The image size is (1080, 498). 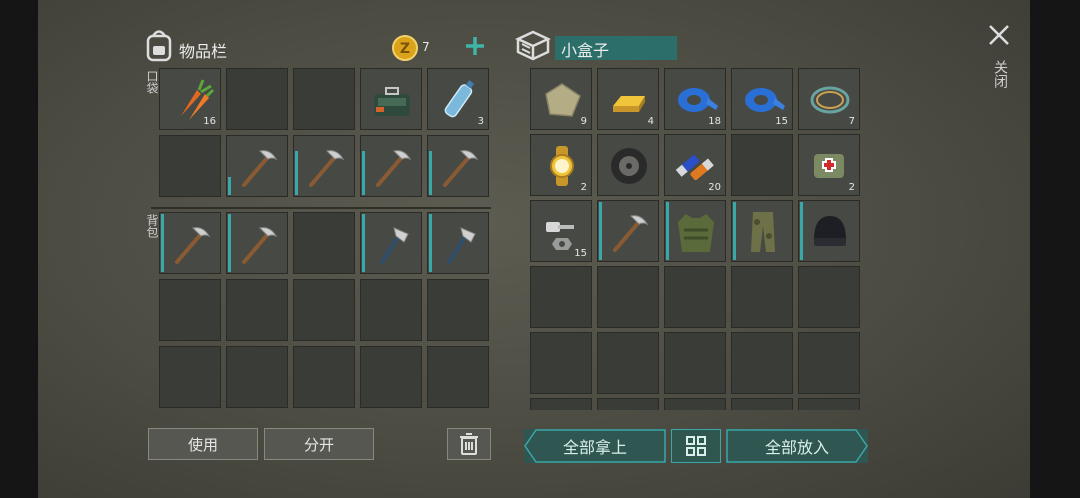 I want to click on camo-pants-icon, so click(x=763, y=232).